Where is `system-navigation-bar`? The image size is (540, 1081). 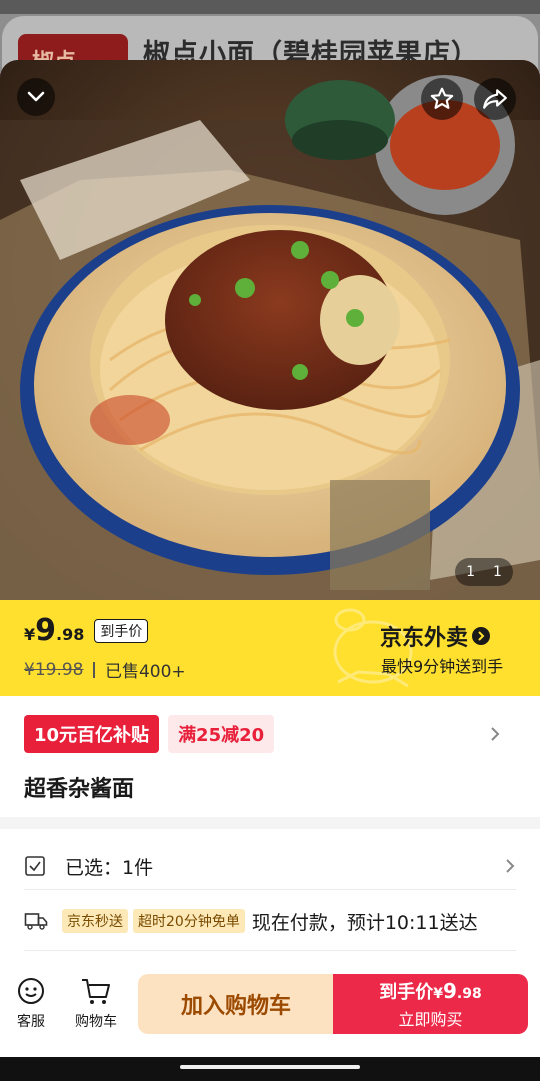
system-navigation-bar is located at coordinates (270, 1069).